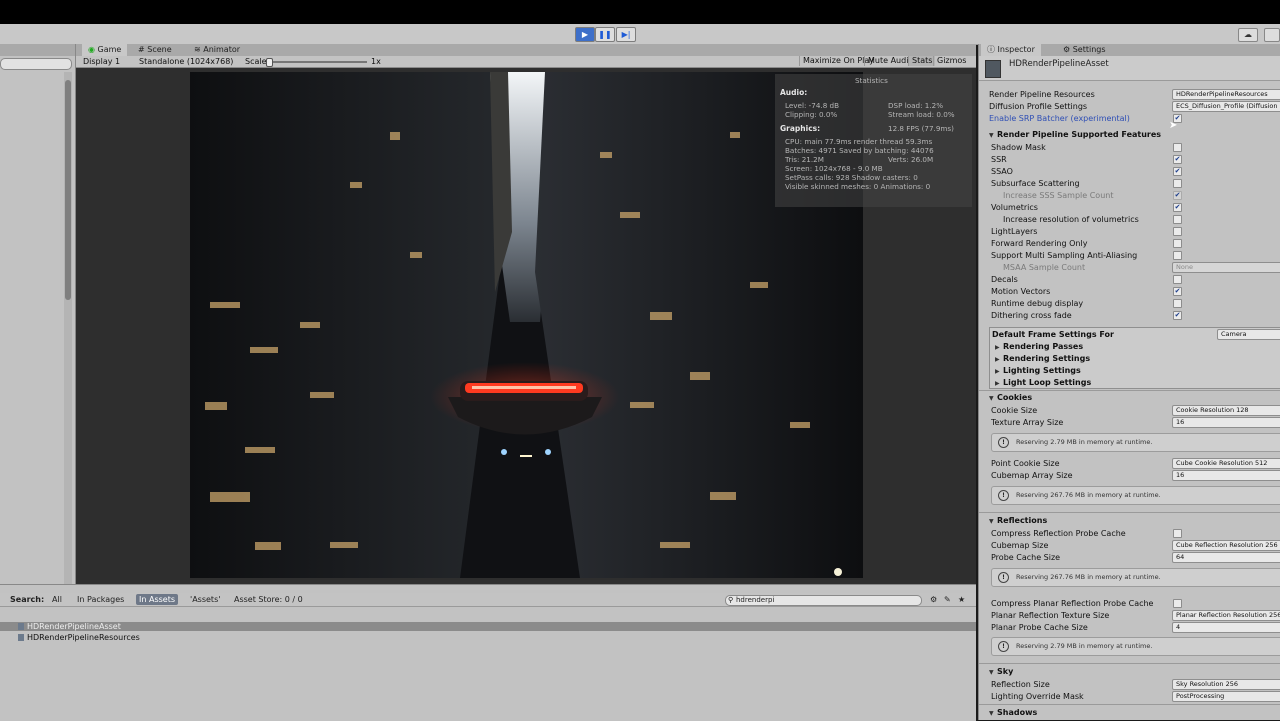 The image size is (1280, 721). What do you see at coordinates (1226, 267) in the screenshot?
I see `msaa-sample-count-dropdown: None` at bounding box center [1226, 267].